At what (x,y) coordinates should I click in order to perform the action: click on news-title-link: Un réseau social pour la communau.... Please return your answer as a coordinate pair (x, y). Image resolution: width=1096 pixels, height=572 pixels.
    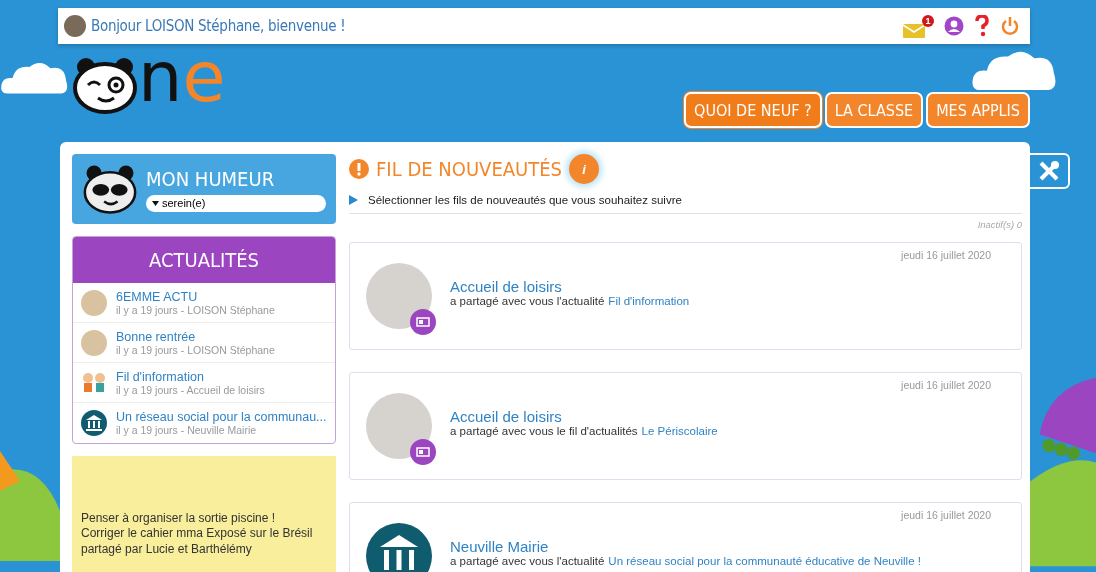
    Looking at the image, I should click on (221, 417).